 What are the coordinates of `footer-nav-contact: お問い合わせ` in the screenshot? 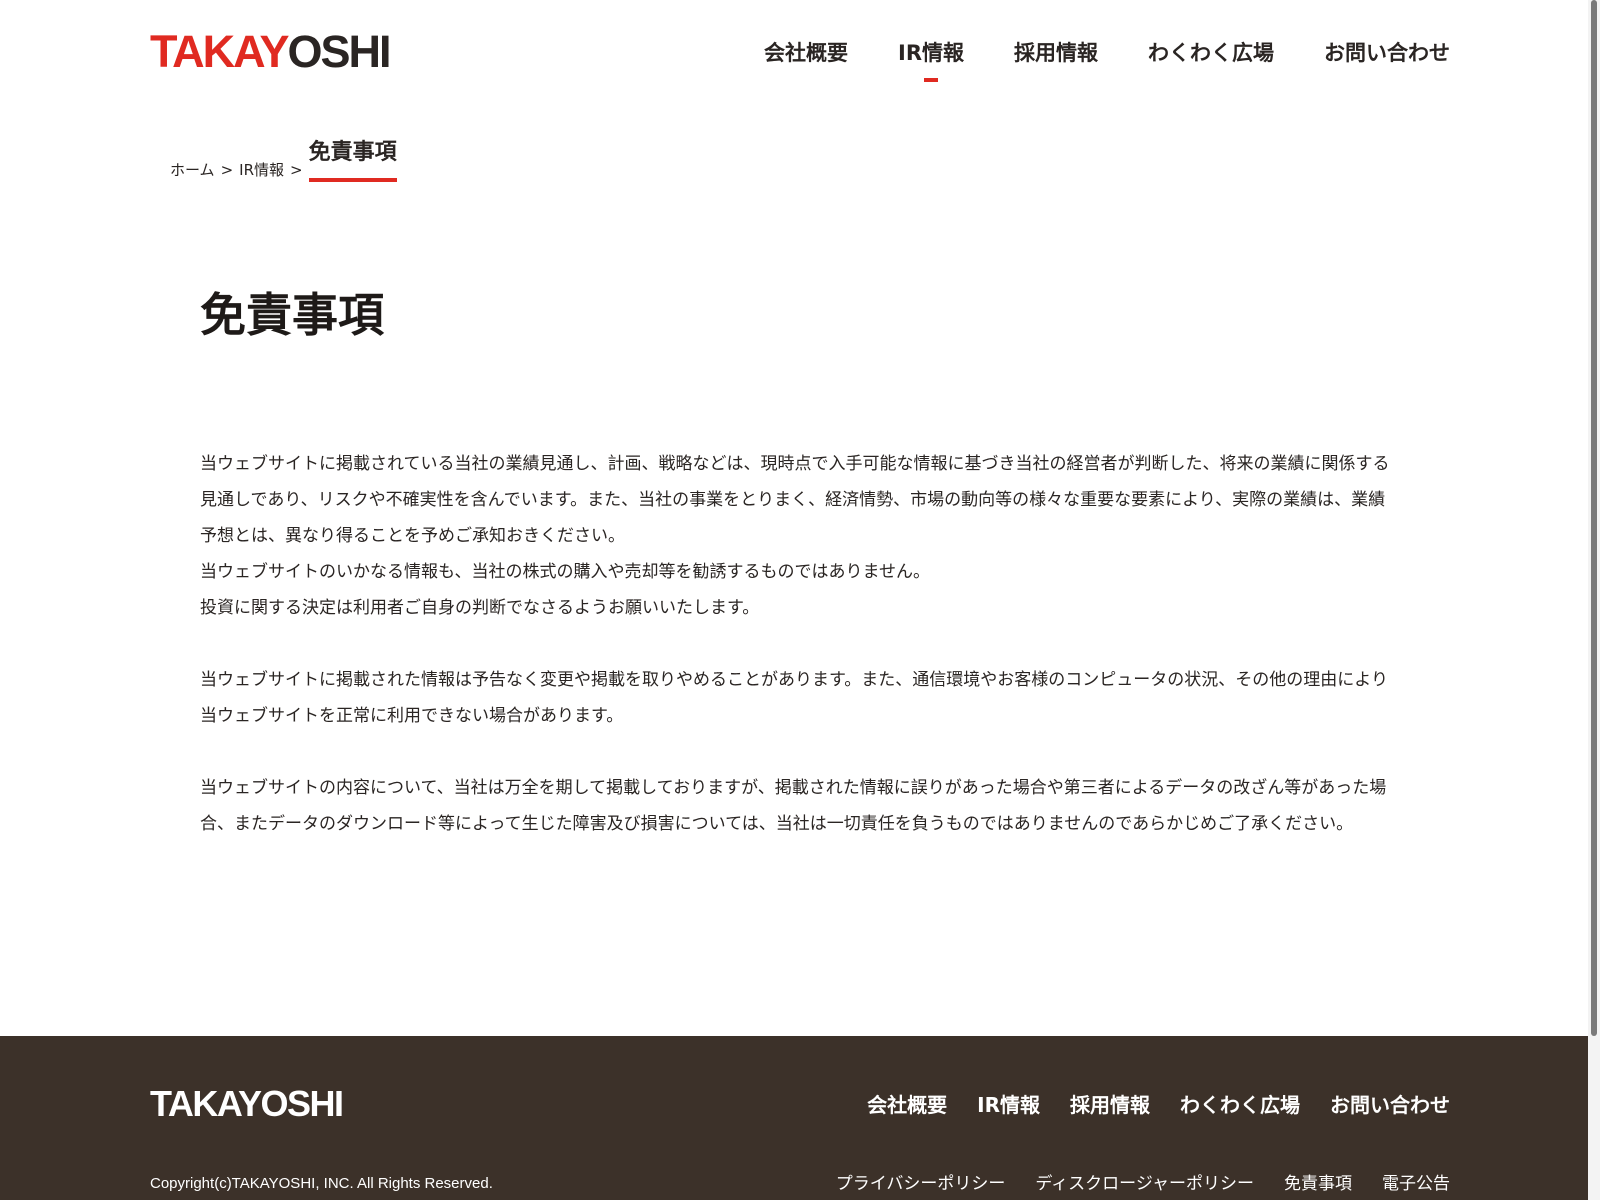 It's located at (1390, 1105).